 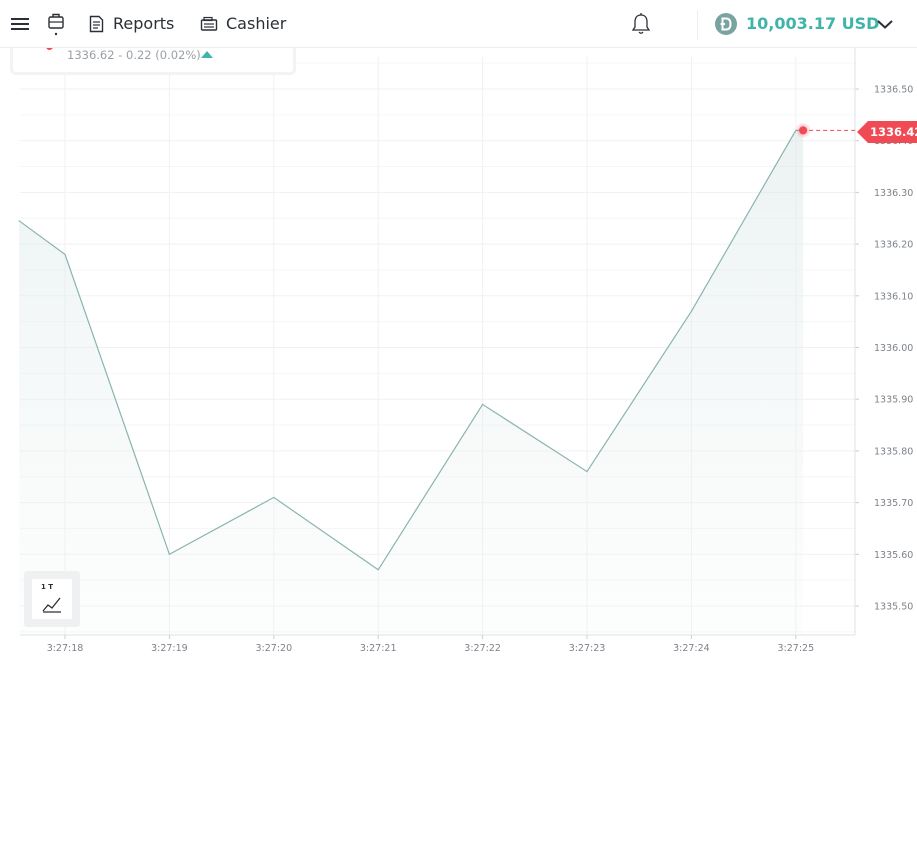 I want to click on bell-icon, so click(x=641, y=23).